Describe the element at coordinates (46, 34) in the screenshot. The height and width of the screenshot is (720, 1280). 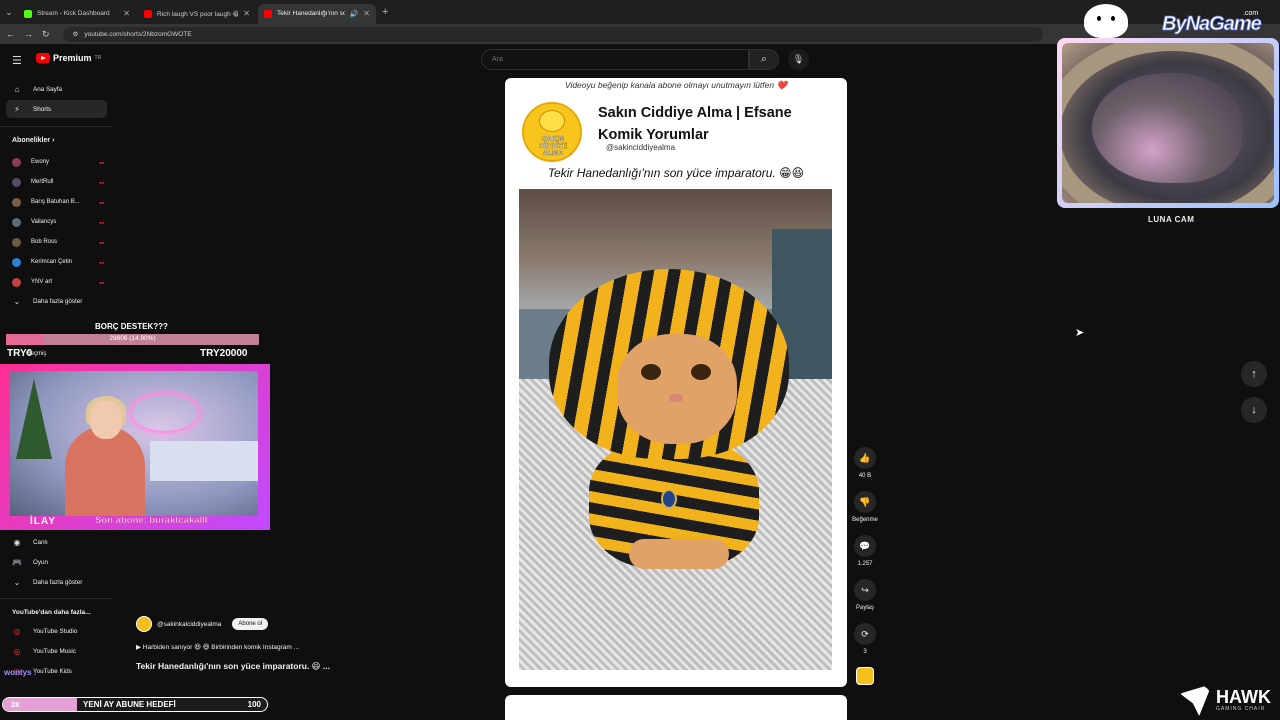
I see `reload-icon: ↻` at that location.